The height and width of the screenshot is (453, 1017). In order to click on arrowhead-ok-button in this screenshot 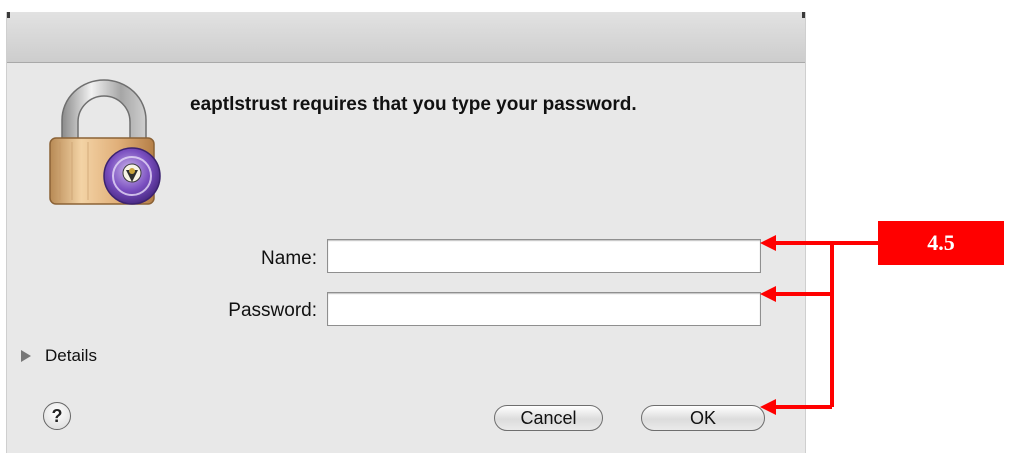, I will do `click(768, 407)`.